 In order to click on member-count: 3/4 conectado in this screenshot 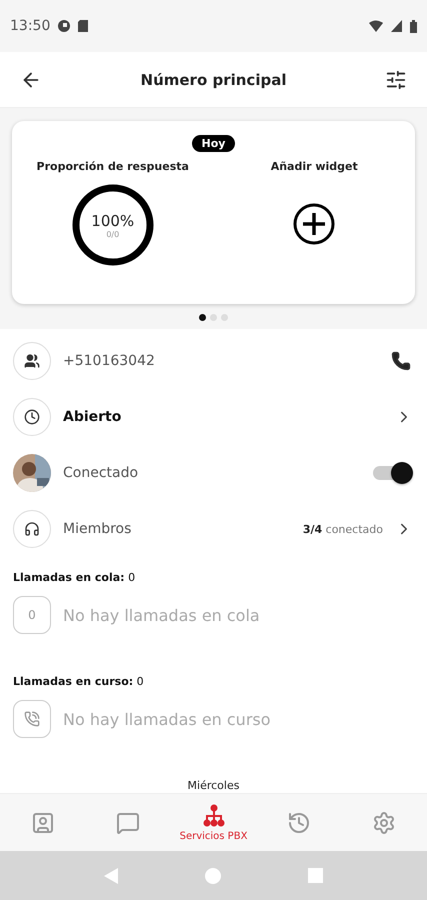, I will do `click(342, 529)`.